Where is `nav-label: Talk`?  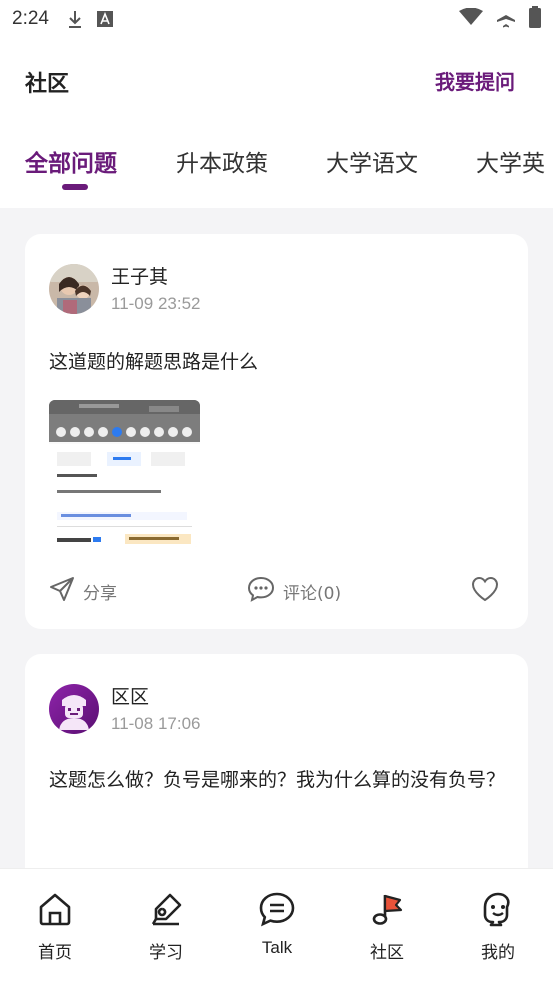
nav-label: Talk is located at coordinates (277, 947).